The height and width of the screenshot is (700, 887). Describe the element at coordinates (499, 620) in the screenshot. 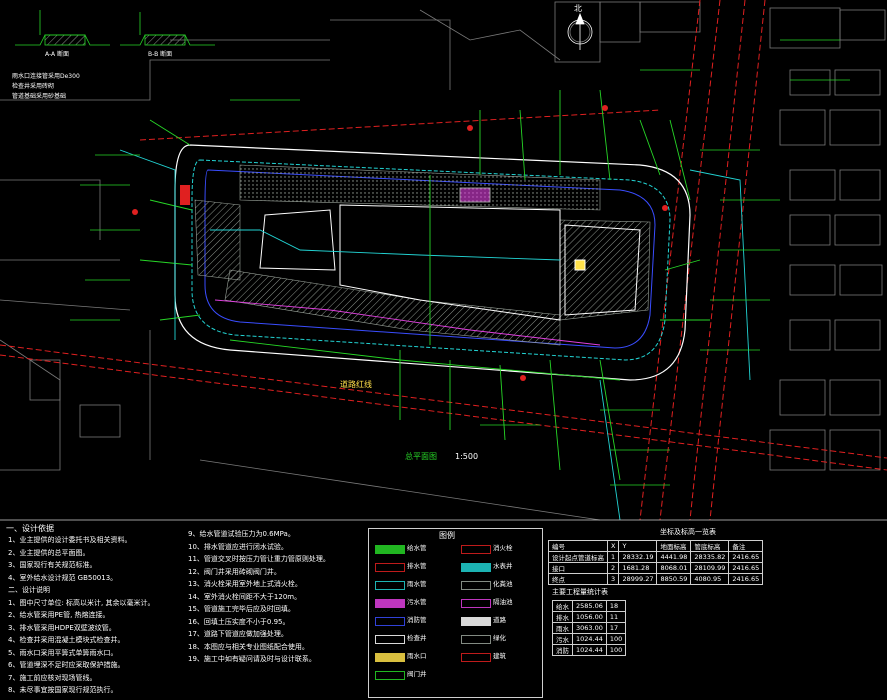

I see `legend-label: 道路` at that location.